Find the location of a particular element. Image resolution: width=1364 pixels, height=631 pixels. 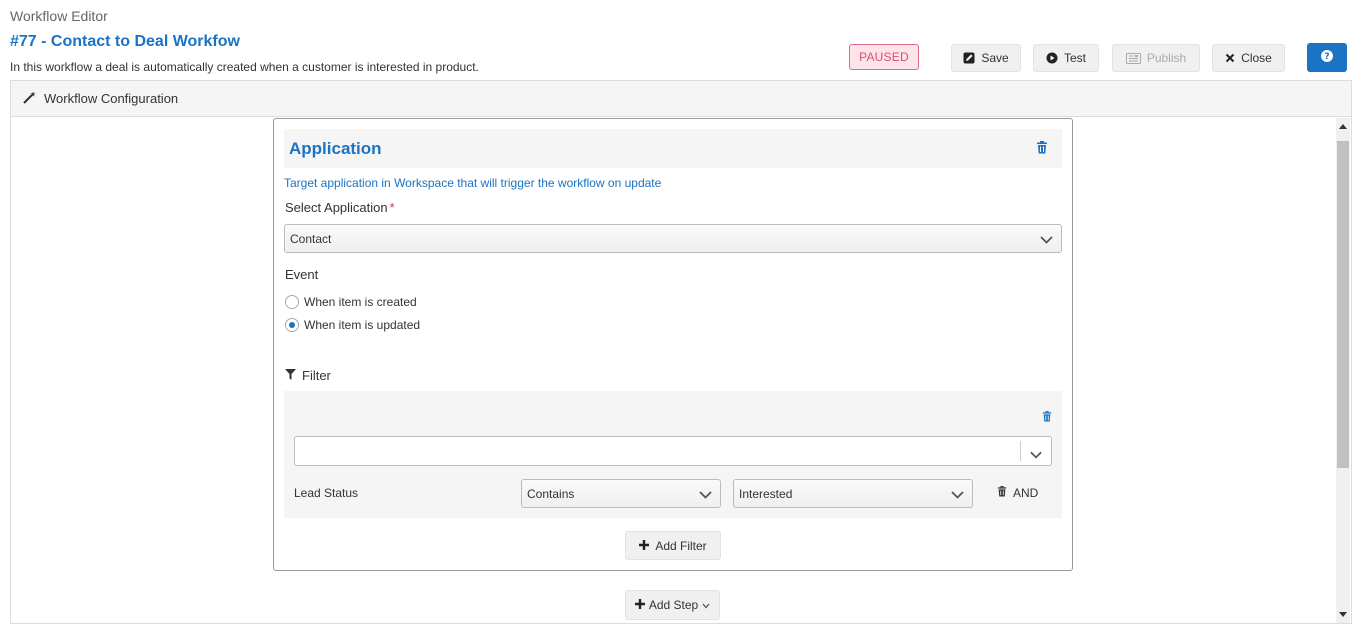

close-icon is located at coordinates (1230, 58).